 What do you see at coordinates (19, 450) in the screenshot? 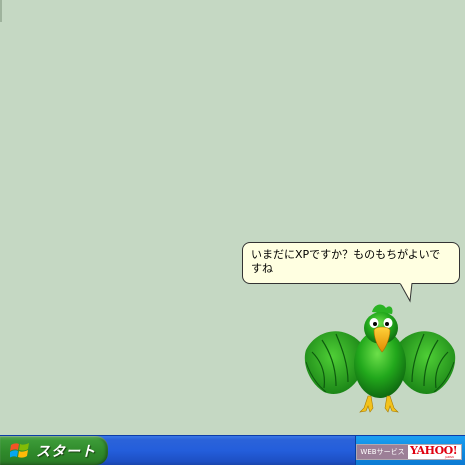
I see `windows-logo-icon` at bounding box center [19, 450].